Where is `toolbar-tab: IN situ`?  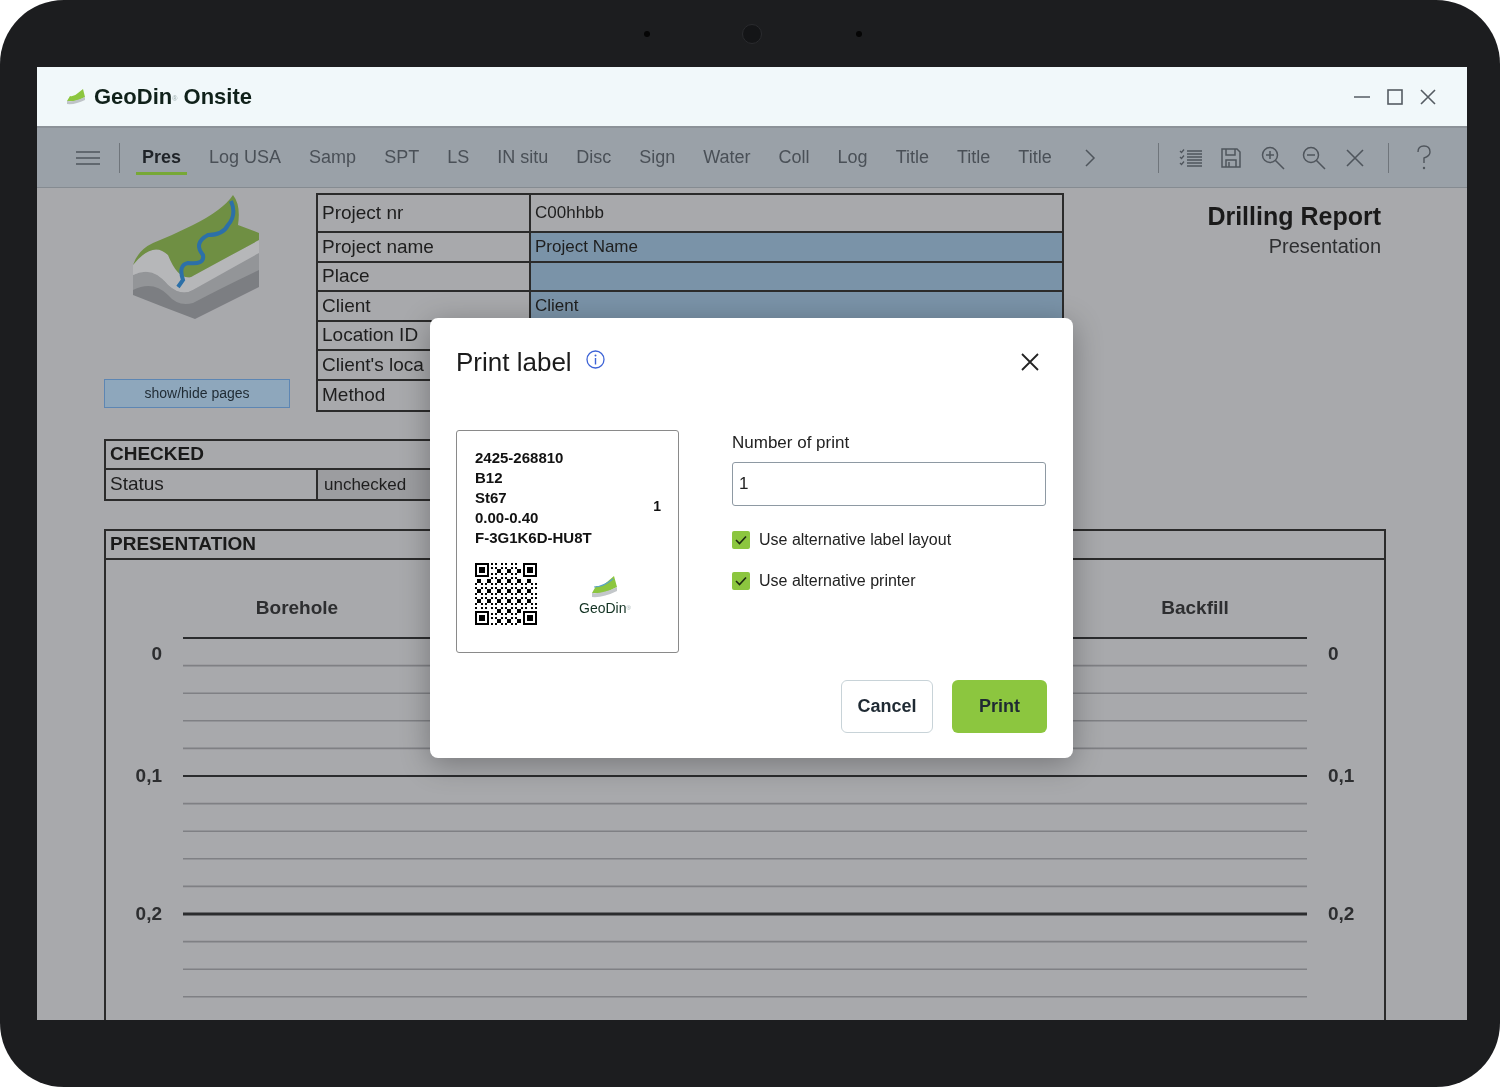
toolbar-tab: IN situ is located at coordinates (523, 157).